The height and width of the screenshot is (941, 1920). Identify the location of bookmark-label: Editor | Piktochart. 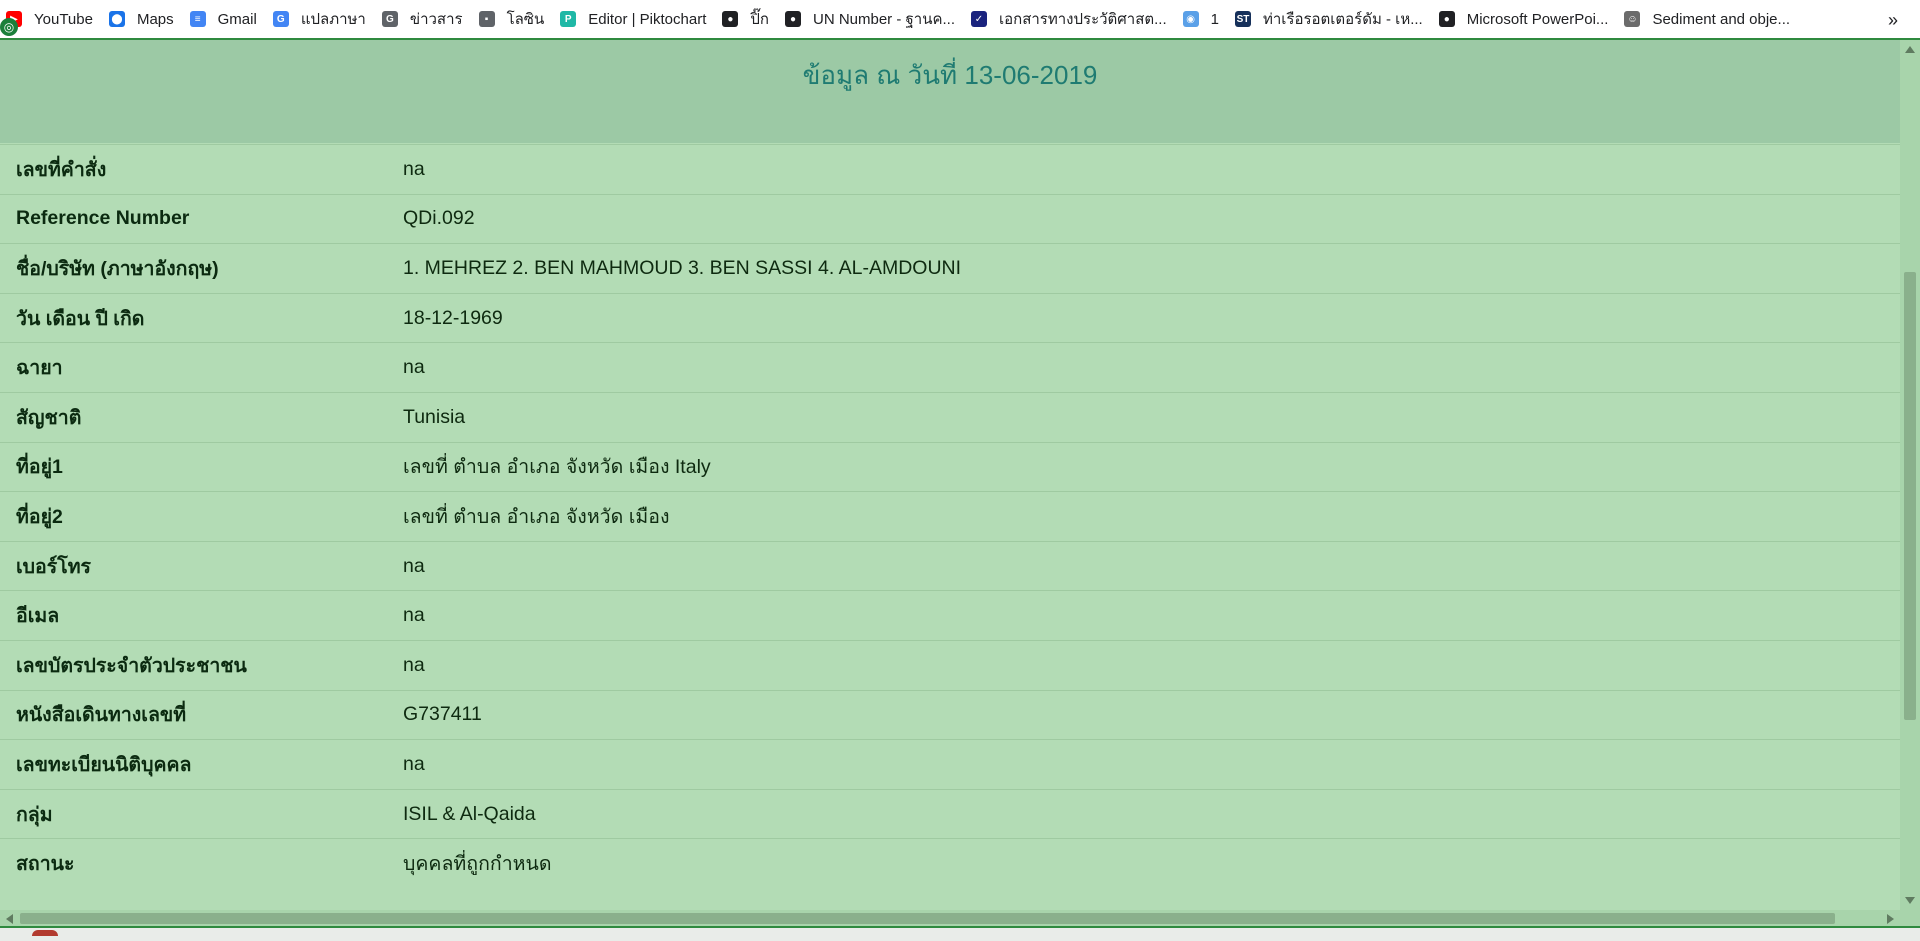
(647, 19).